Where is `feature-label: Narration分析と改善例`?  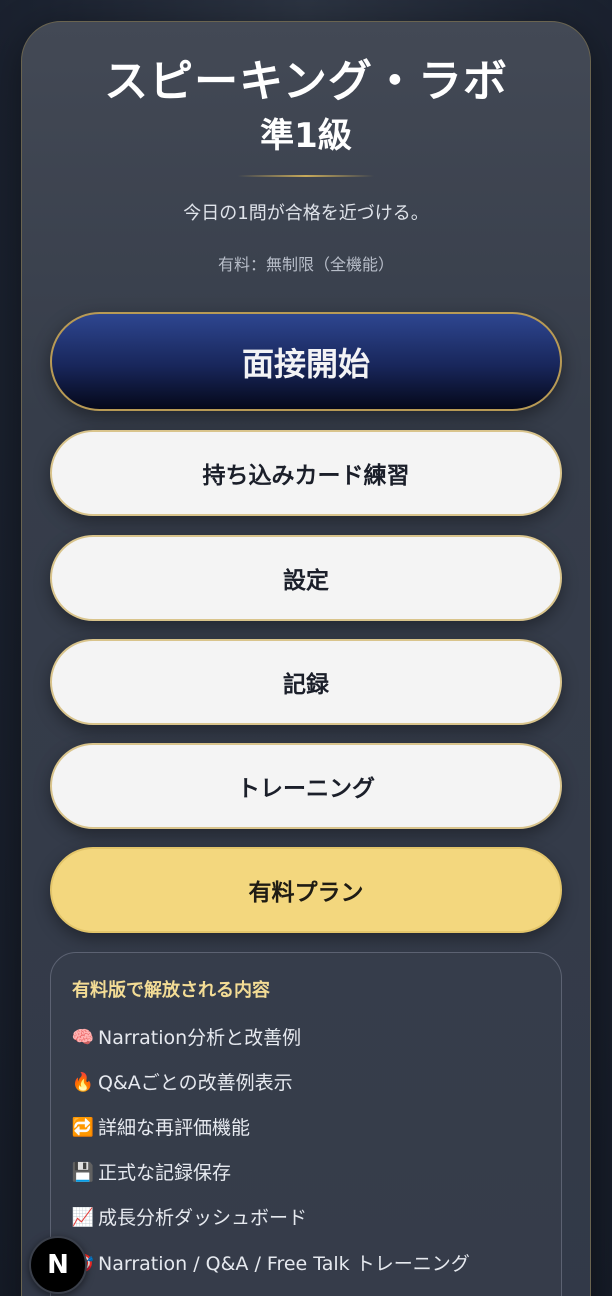 feature-label: Narration分析と改善例 is located at coordinates (200, 1038).